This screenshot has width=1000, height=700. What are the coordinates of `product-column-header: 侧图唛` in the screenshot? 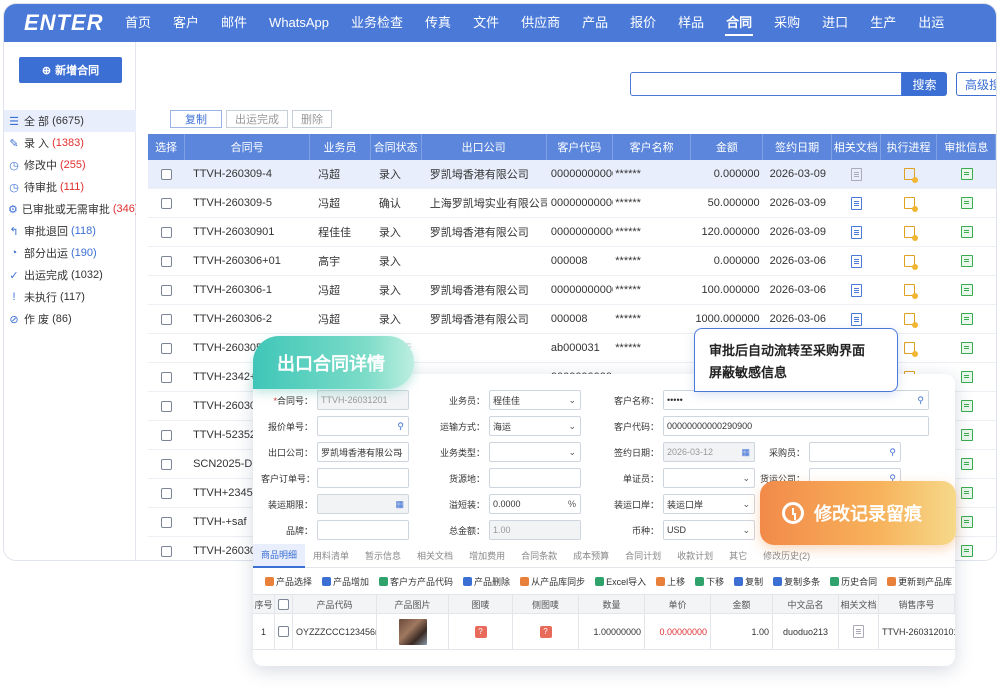 It's located at (546, 604).